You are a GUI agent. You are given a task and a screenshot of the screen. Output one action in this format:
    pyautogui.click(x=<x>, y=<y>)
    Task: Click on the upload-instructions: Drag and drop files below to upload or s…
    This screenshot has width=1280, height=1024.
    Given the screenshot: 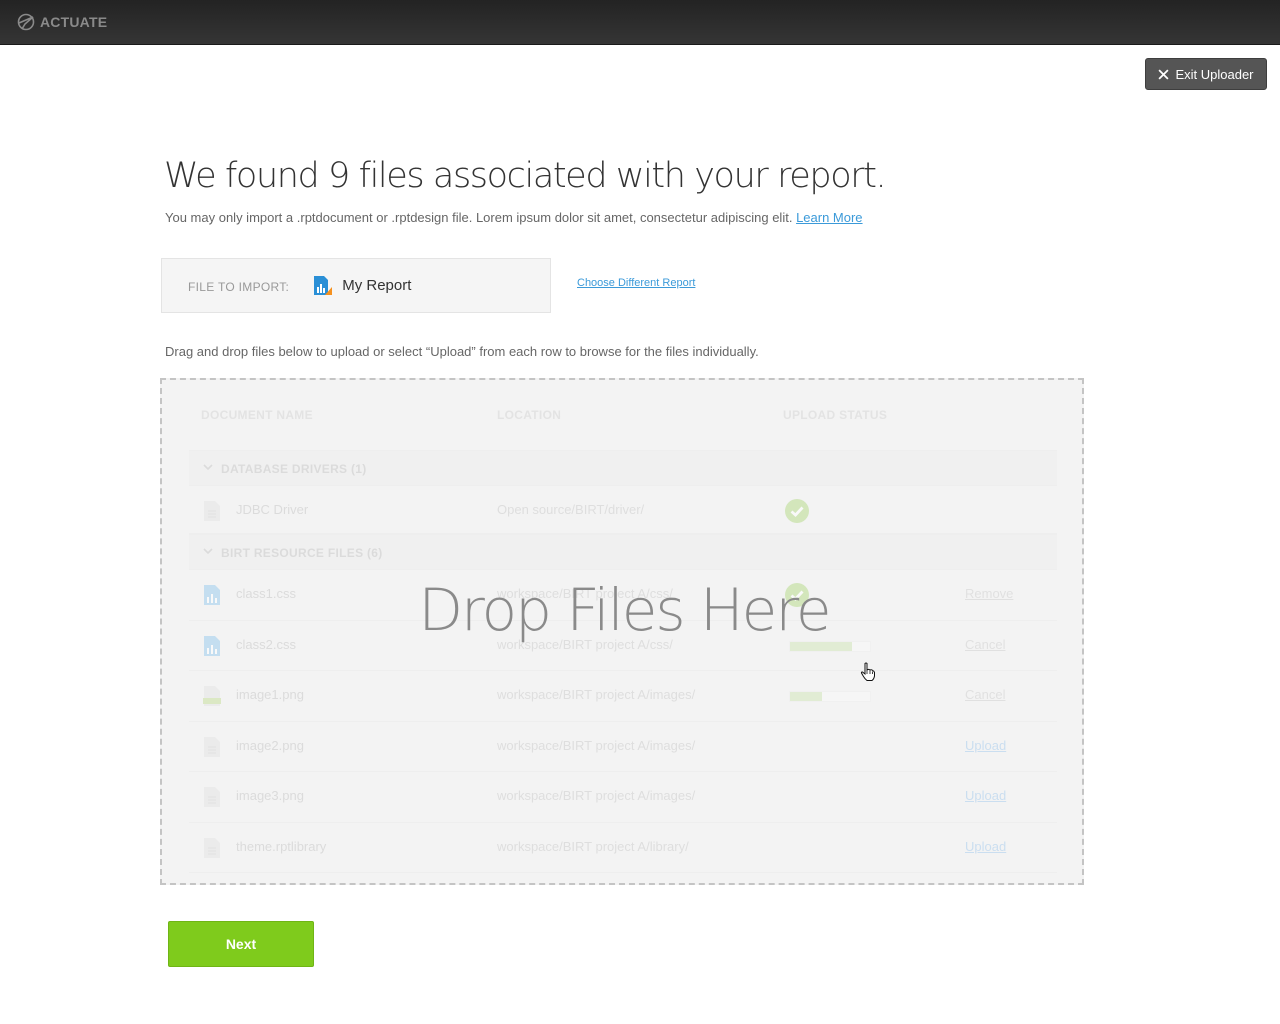 What is the action you would take?
    pyautogui.click(x=462, y=351)
    